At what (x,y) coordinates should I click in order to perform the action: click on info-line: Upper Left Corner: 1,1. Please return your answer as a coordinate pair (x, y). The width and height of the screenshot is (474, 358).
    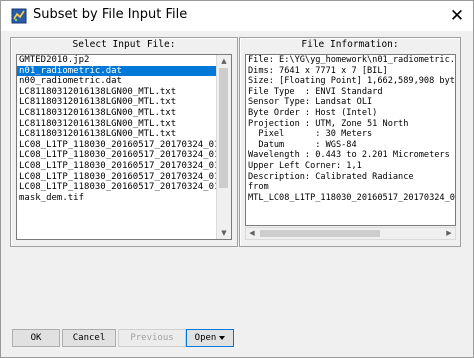
    Looking at the image, I should click on (305, 165).